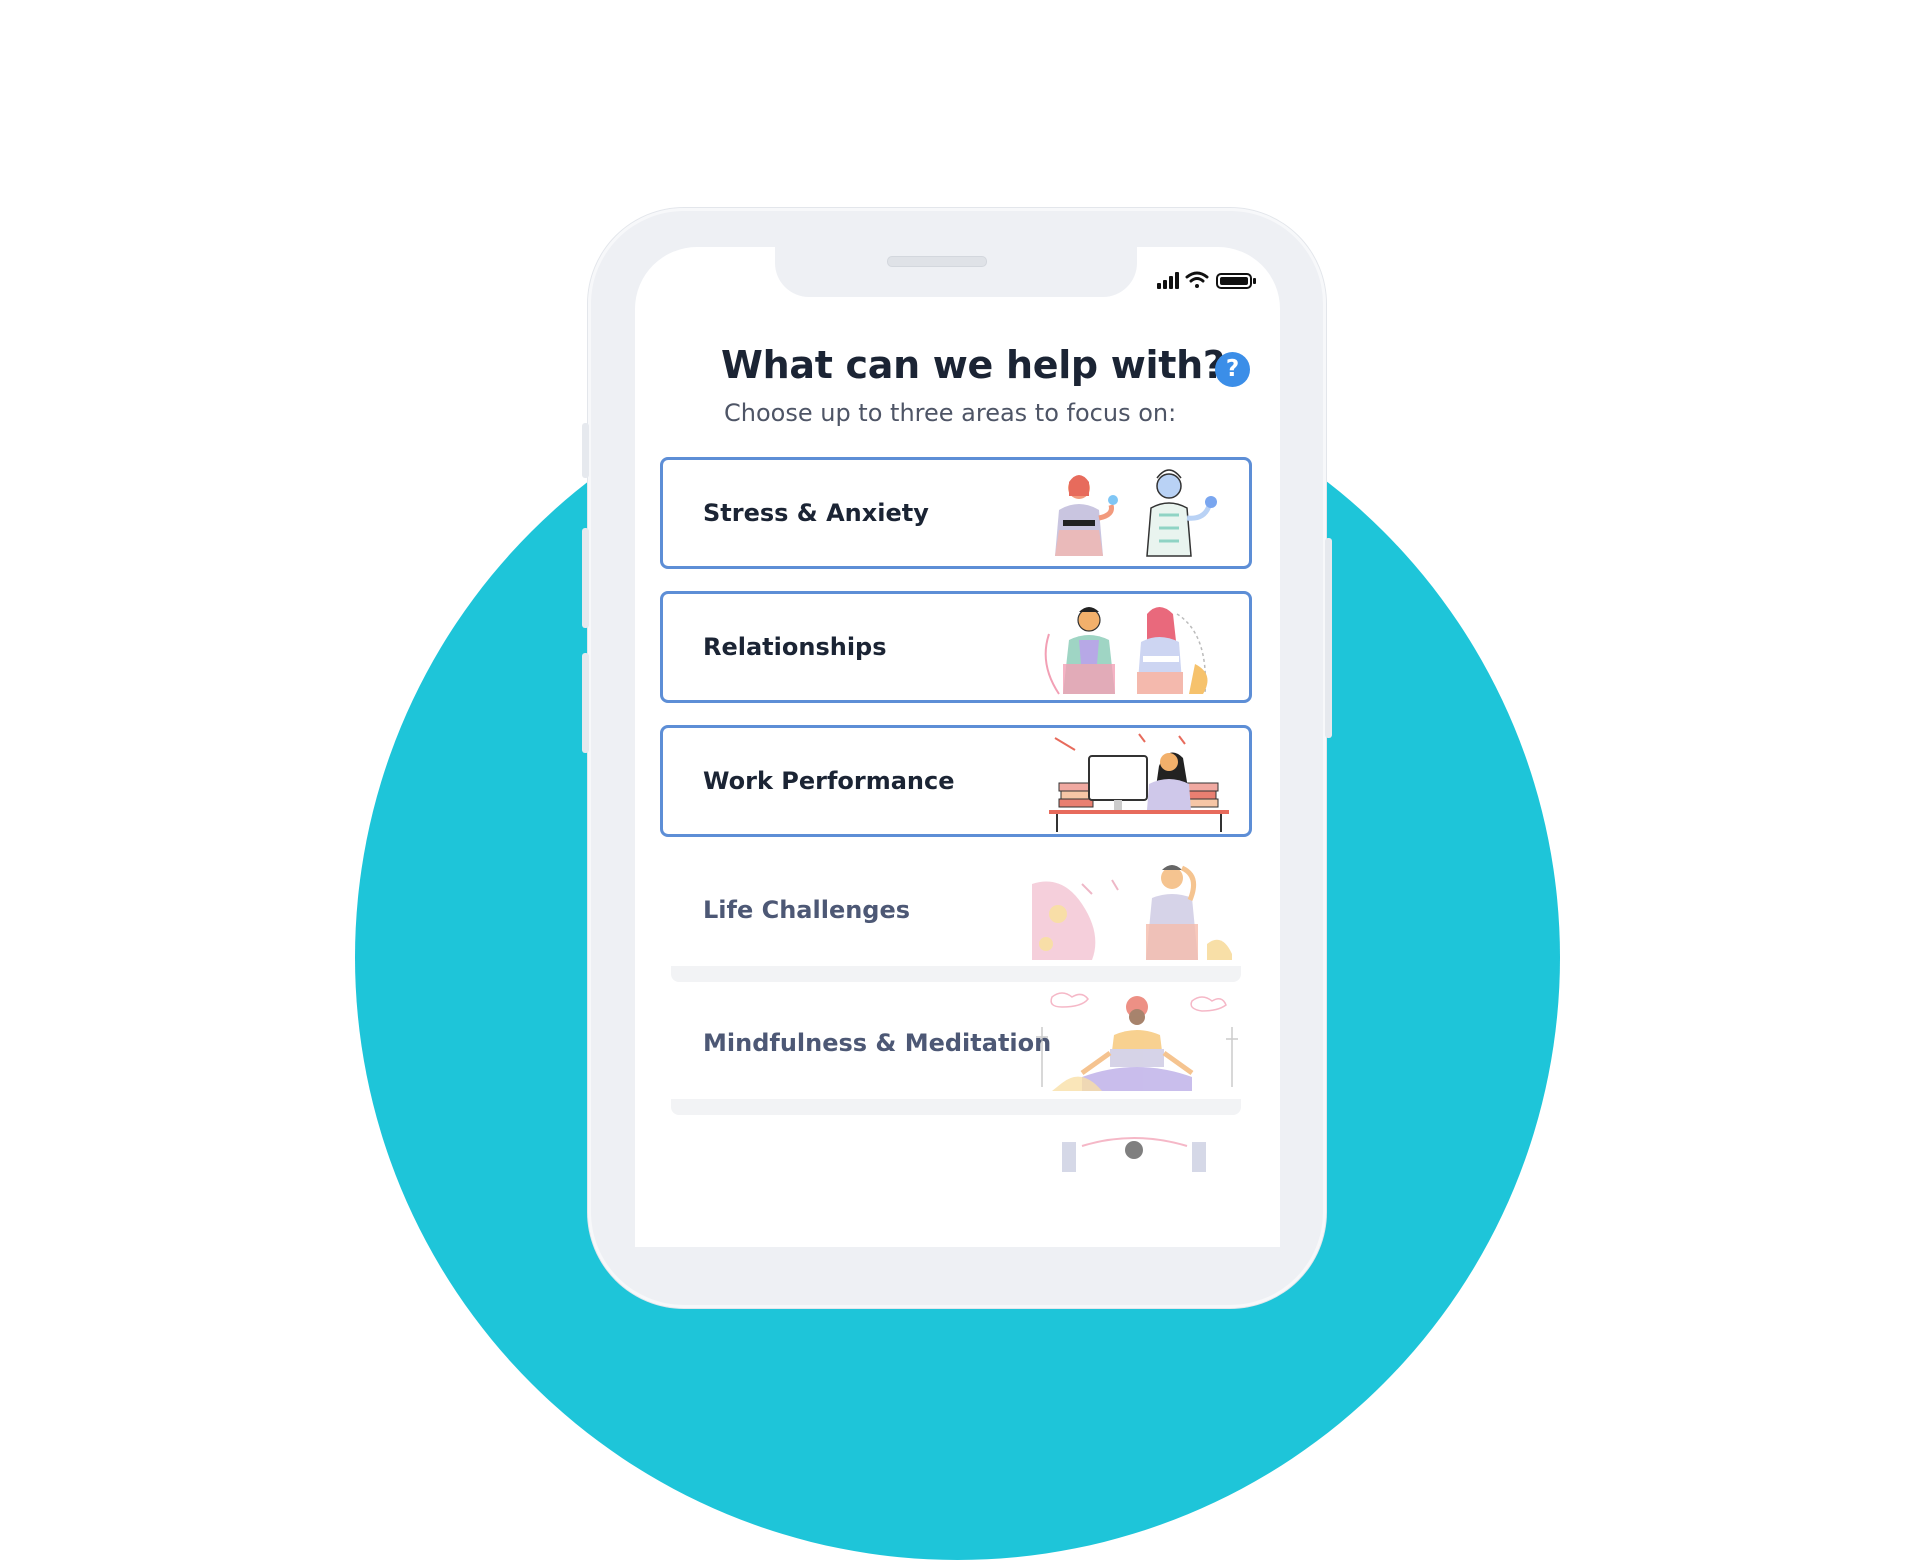  I want to click on topic-card-mindfulness-meditation: Mindfulness & Meditation, so click(956, 1043).